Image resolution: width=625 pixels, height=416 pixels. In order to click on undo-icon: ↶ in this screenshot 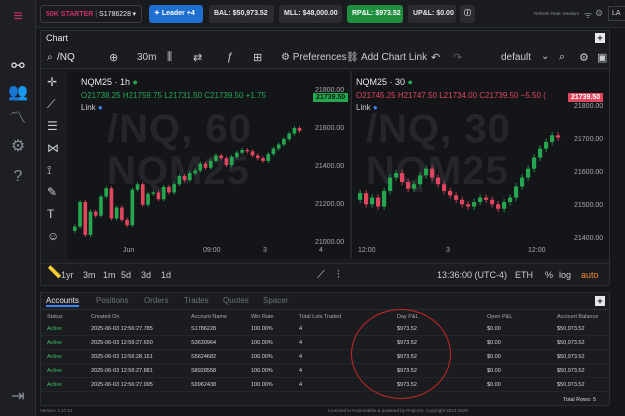, I will do `click(435, 57)`.